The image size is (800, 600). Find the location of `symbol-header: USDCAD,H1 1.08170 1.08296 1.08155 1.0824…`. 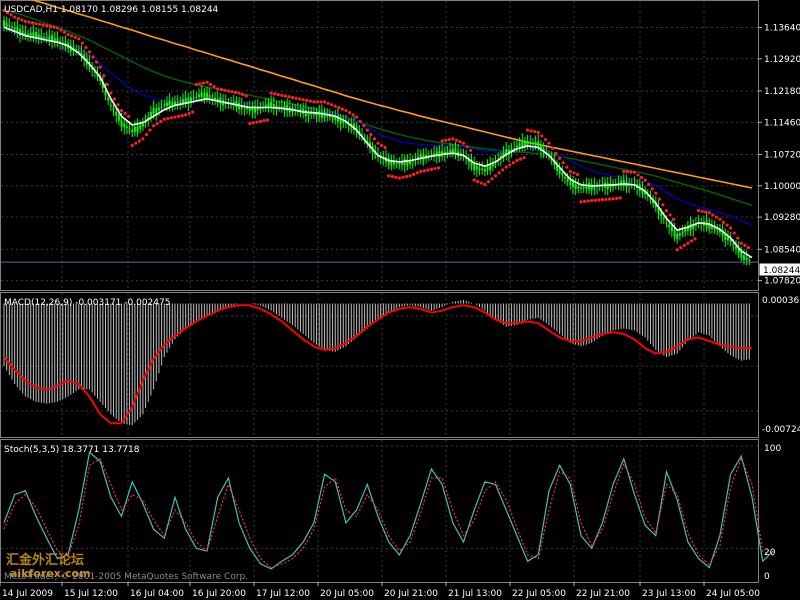

symbol-header: USDCAD,H1 1.08170 1.08296 1.08155 1.0824… is located at coordinates (111, 10).